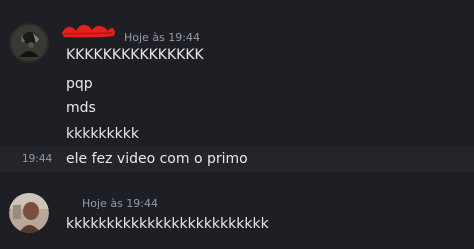 The height and width of the screenshot is (249, 474). What do you see at coordinates (157, 159) in the screenshot?
I see `message-text: ele fez video com o primo` at bounding box center [157, 159].